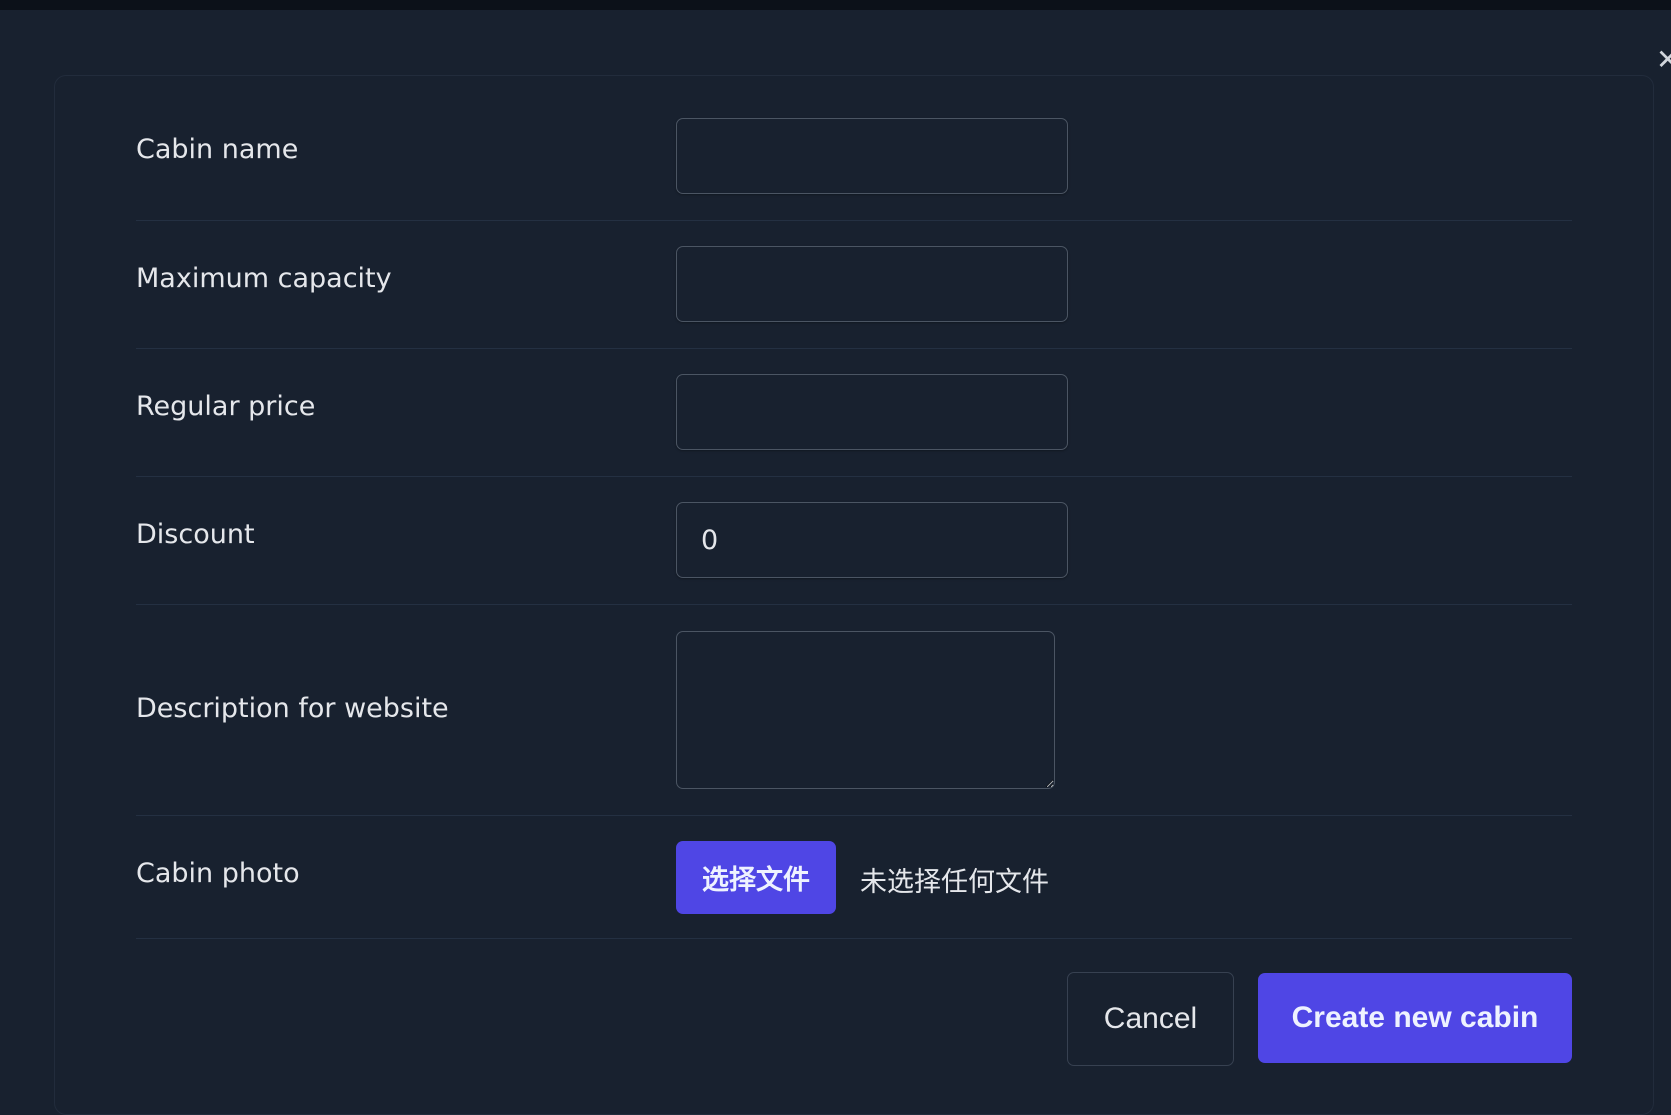  What do you see at coordinates (292, 708) in the screenshot?
I see `description-label: Description for website` at bounding box center [292, 708].